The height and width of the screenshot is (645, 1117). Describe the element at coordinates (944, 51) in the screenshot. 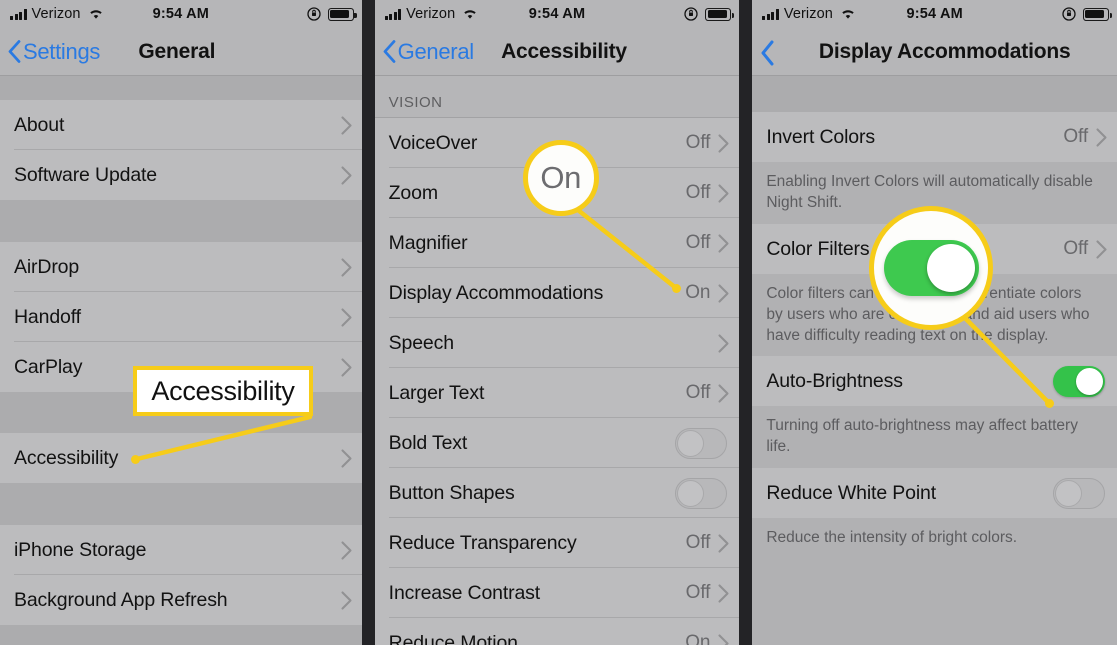

I see `page-title: Display Accommodations` at that location.